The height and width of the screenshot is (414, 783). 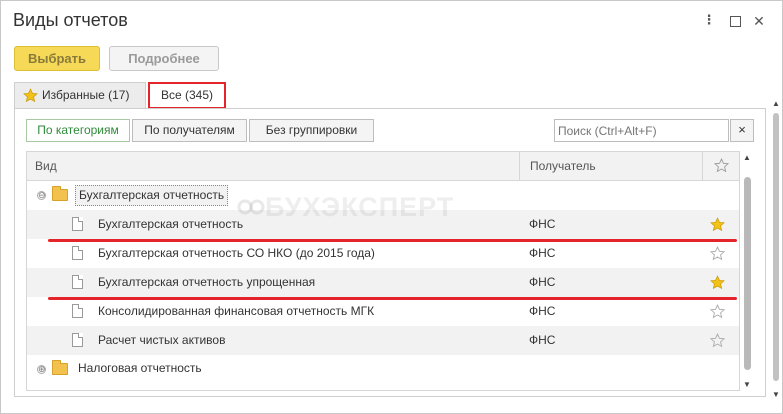 I want to click on no-grouping-button: Без группировки, so click(x=311, y=130).